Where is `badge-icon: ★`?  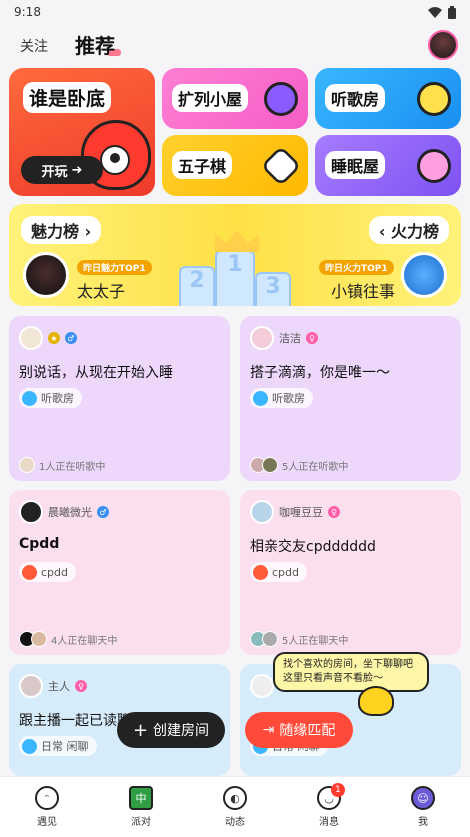 badge-icon: ★ is located at coordinates (54, 338).